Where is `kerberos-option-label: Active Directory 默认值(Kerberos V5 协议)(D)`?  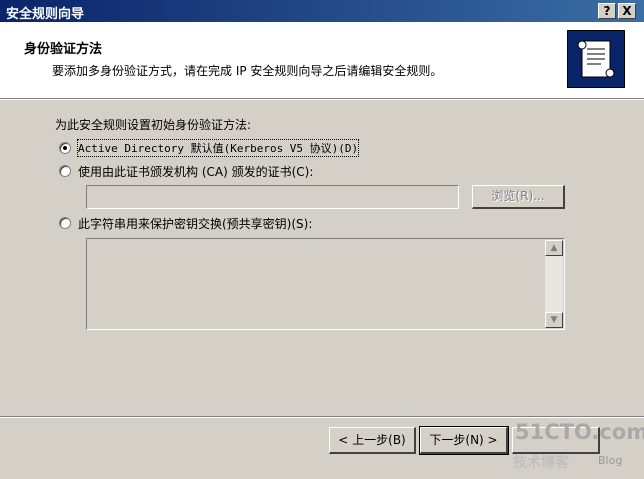 kerberos-option-label: Active Directory 默认值(Kerberos V5 协议)(D) is located at coordinates (218, 148).